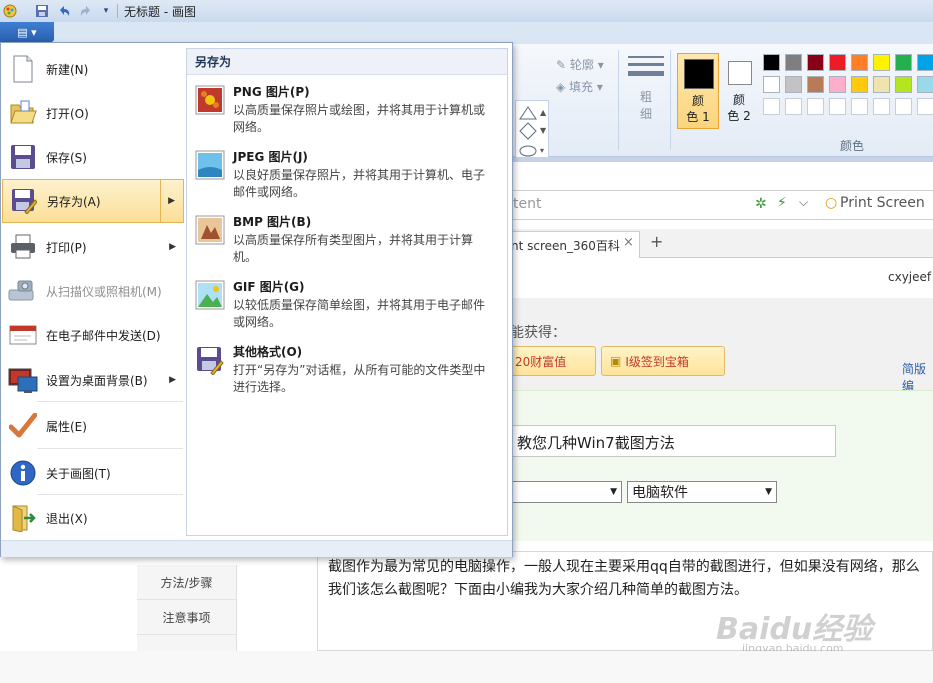  What do you see at coordinates (23, 335) in the screenshot?
I see `email-icon` at bounding box center [23, 335].